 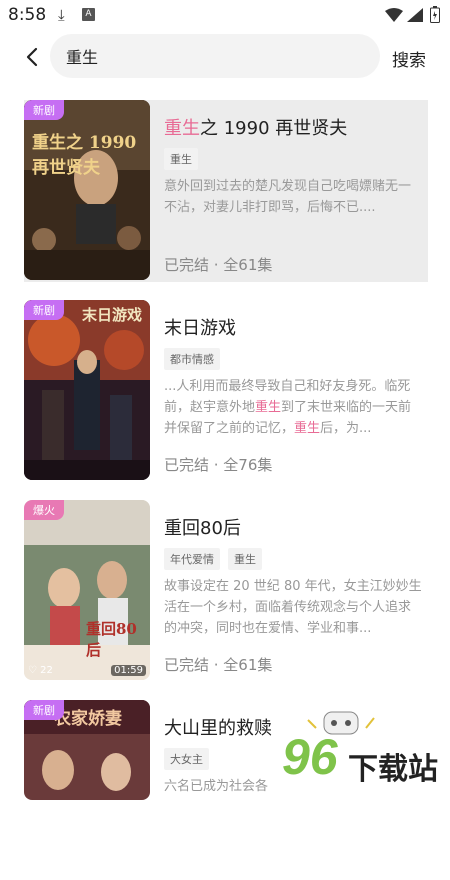 What do you see at coordinates (27, 15) in the screenshot?
I see `status-time: 8:58` at bounding box center [27, 15].